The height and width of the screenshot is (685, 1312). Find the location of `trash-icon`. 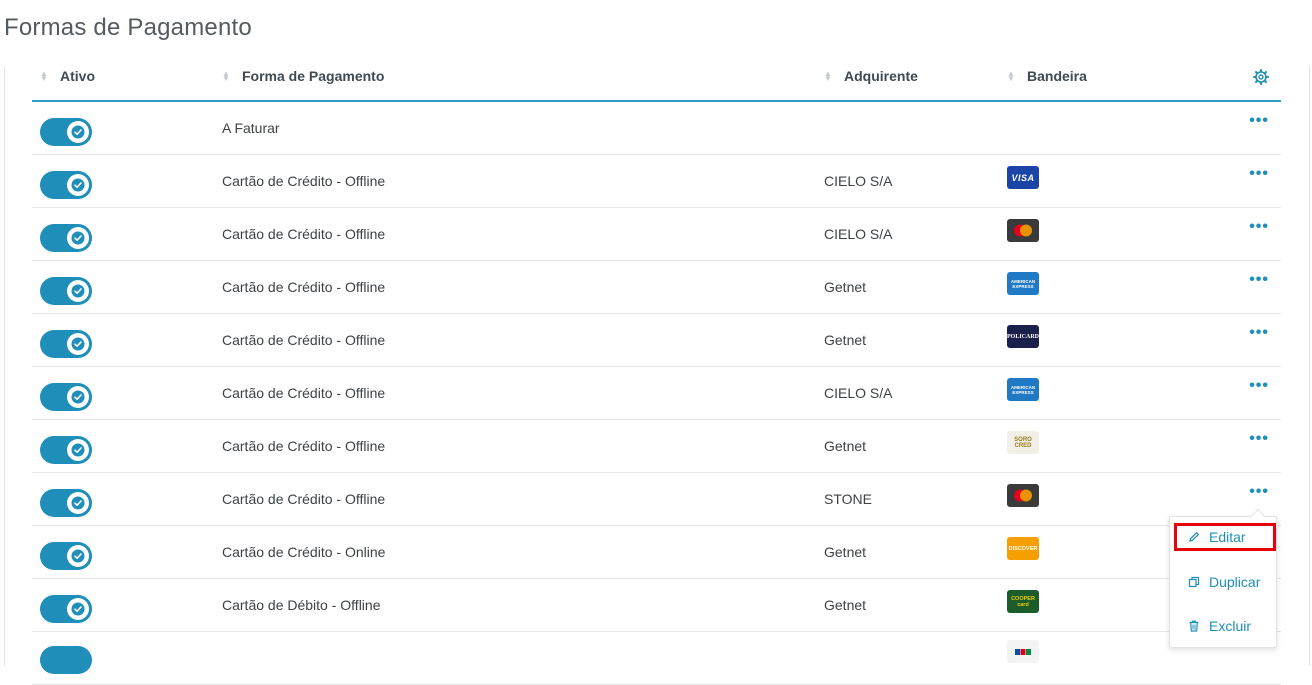

trash-icon is located at coordinates (1194, 626).